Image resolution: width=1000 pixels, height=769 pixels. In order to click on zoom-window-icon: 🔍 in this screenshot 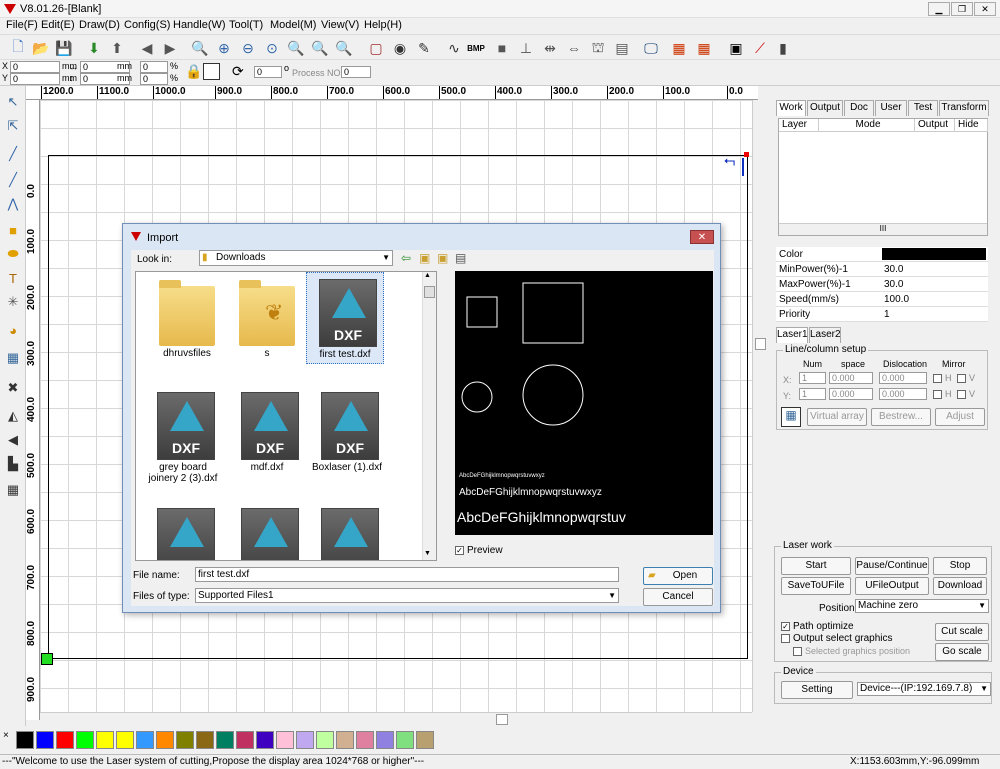, I will do `click(344, 48)`.